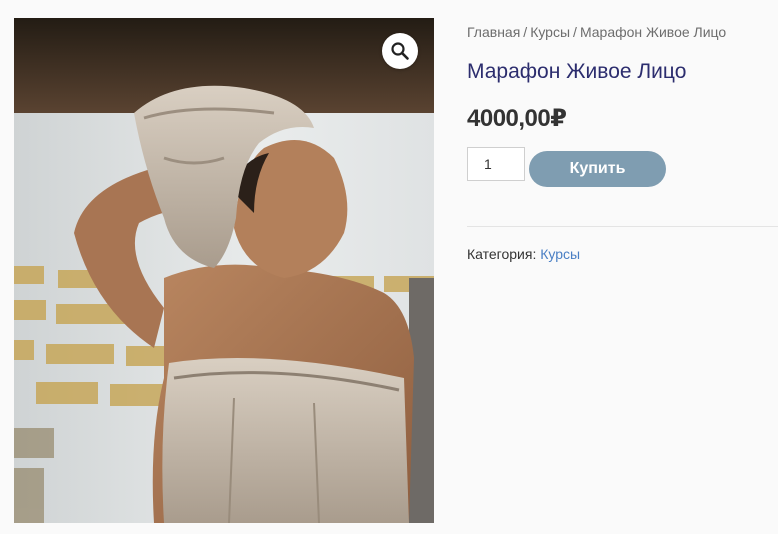  What do you see at coordinates (622, 226) in the screenshot?
I see `divider` at bounding box center [622, 226].